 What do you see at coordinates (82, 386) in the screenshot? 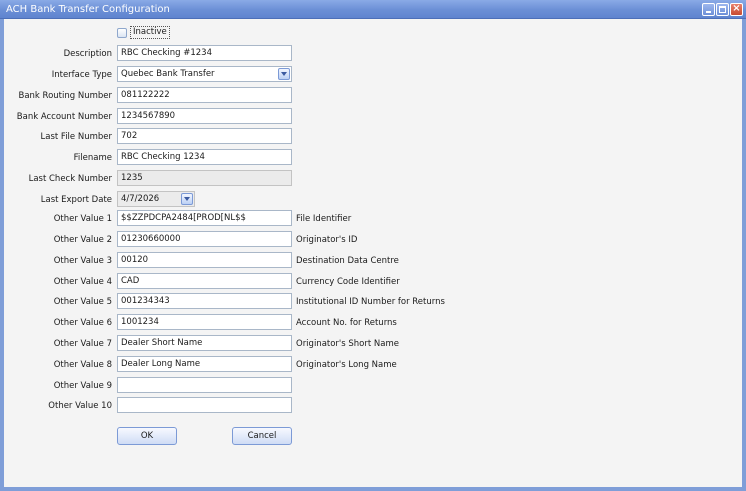
I see `other-value-9-label: Other Value 9` at bounding box center [82, 386].